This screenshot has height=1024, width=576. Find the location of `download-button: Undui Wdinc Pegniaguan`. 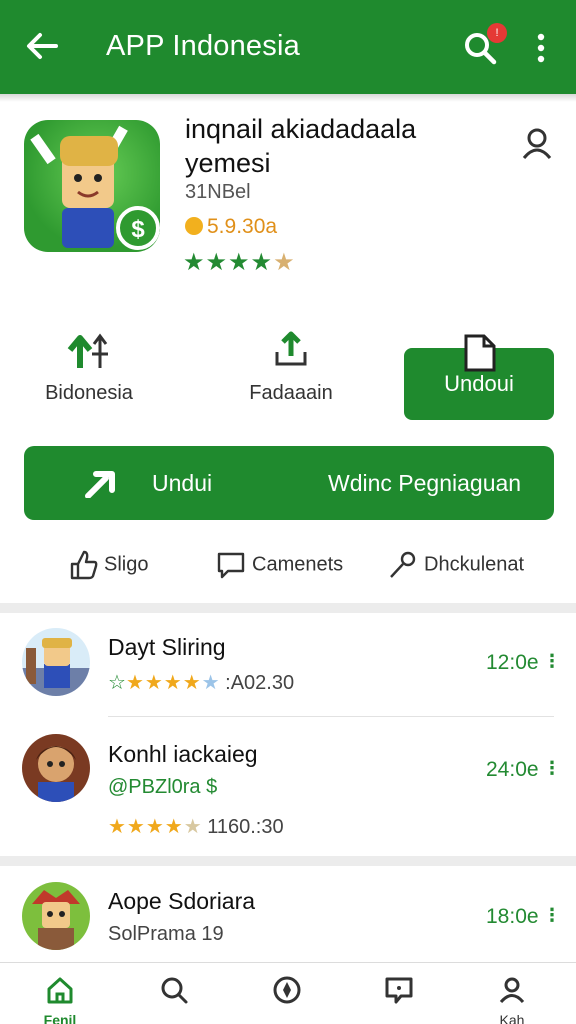

download-button: Undui Wdinc Pegniaguan is located at coordinates (289, 483).